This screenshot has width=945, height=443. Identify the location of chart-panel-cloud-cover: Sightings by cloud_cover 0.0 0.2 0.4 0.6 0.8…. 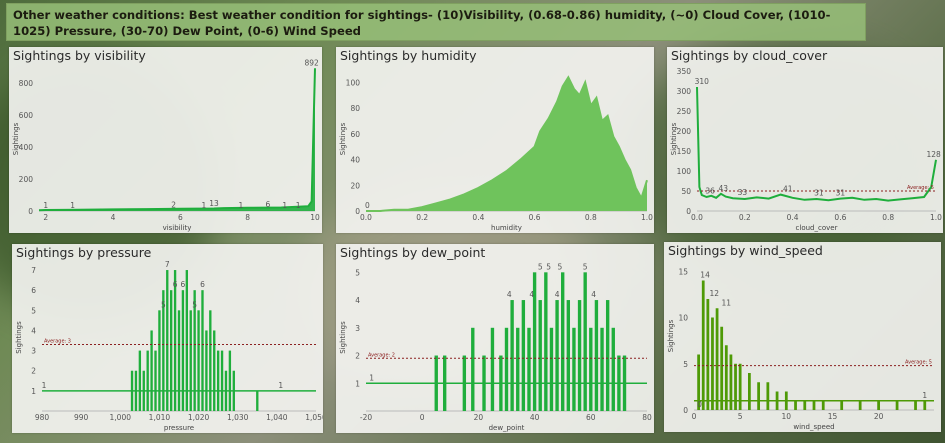
(805, 140).